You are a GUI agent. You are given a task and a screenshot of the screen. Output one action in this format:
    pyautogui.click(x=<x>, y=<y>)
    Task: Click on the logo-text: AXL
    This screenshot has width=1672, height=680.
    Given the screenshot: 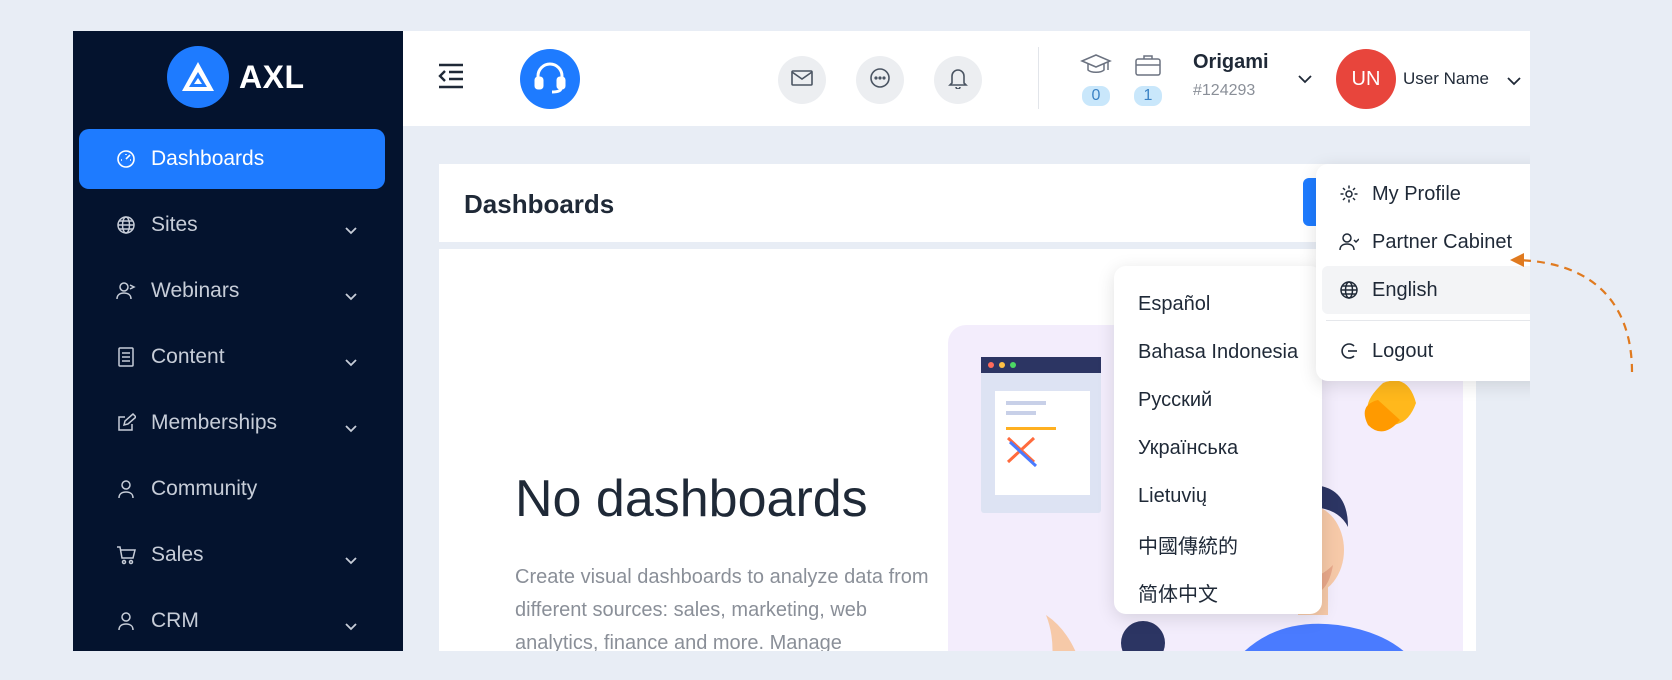 What is the action you would take?
    pyautogui.click(x=272, y=76)
    